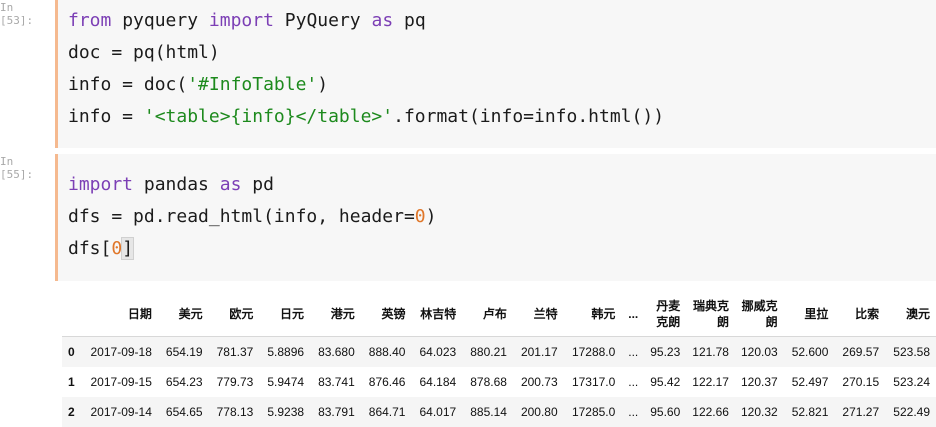  I want to click on table-cell: 52.821, so click(810, 412).